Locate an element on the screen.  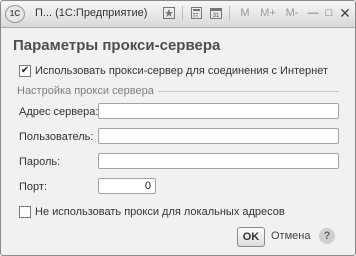
favorite-icon is located at coordinates (169, 13).